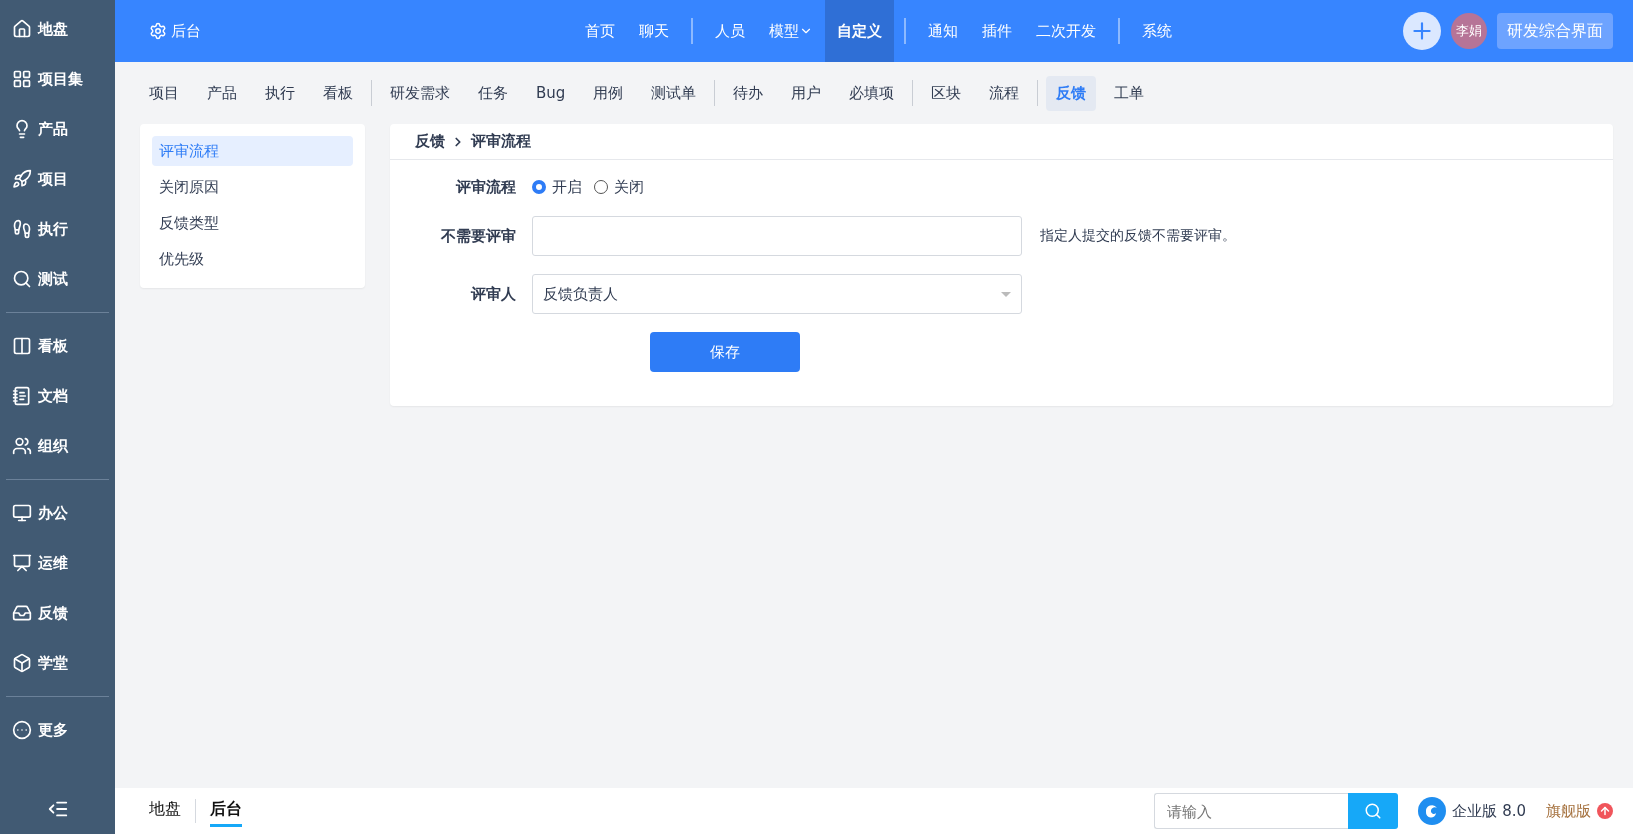 Image resolution: width=1633 pixels, height=834 pixels. What do you see at coordinates (57, 279) in the screenshot?
I see `sidebar-item: 测试` at bounding box center [57, 279].